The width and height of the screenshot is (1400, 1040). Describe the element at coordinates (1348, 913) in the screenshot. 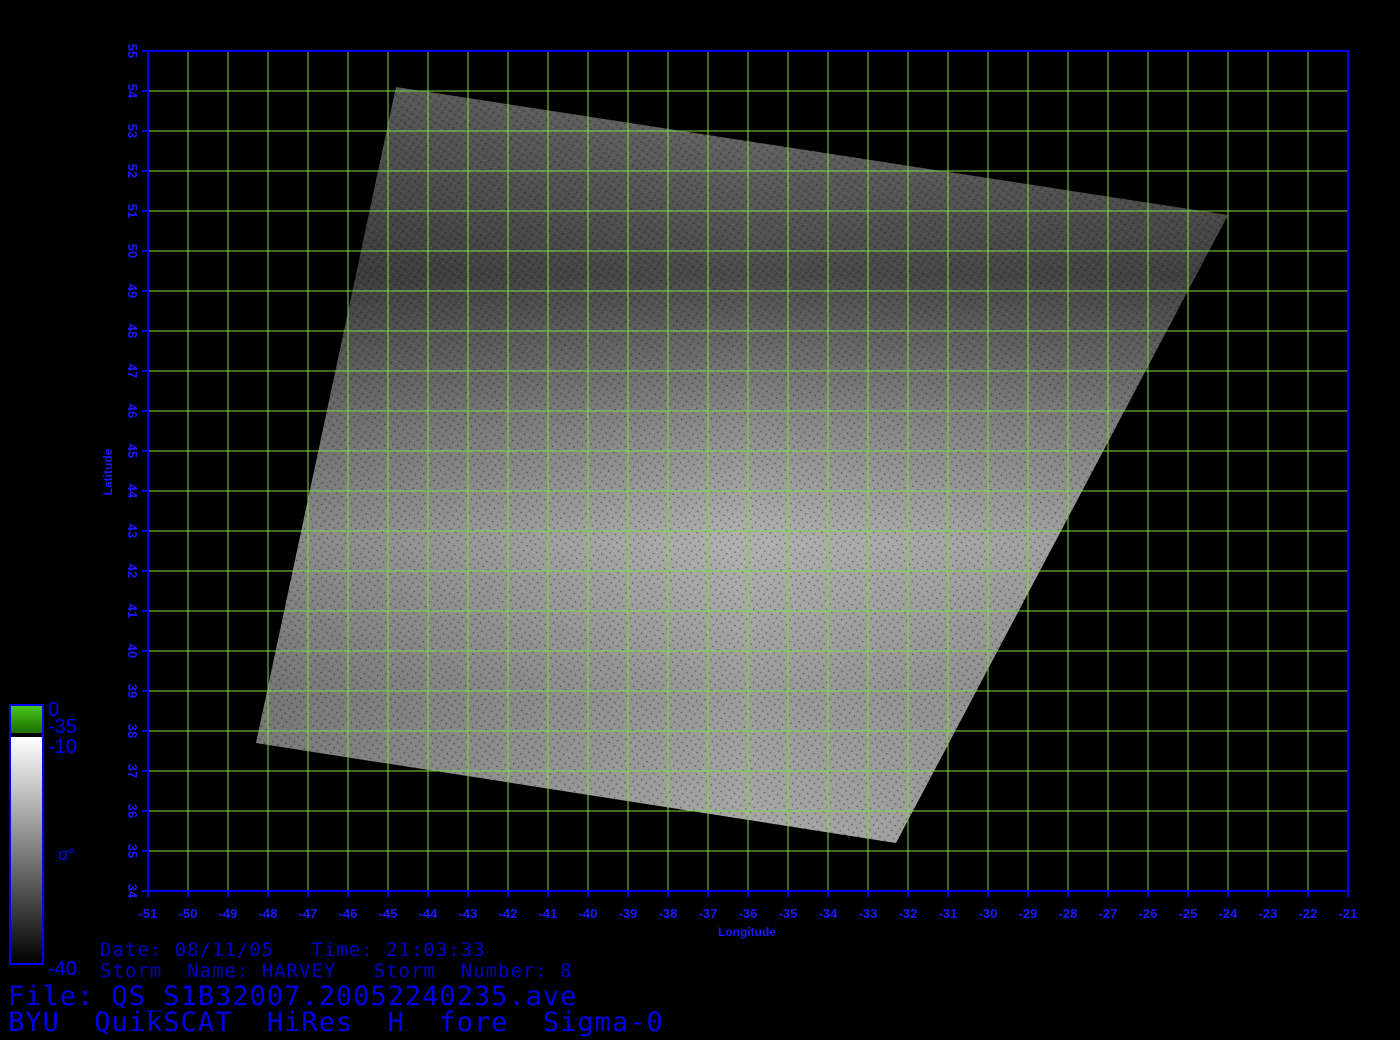

I see `x-tick-label: -21` at that location.